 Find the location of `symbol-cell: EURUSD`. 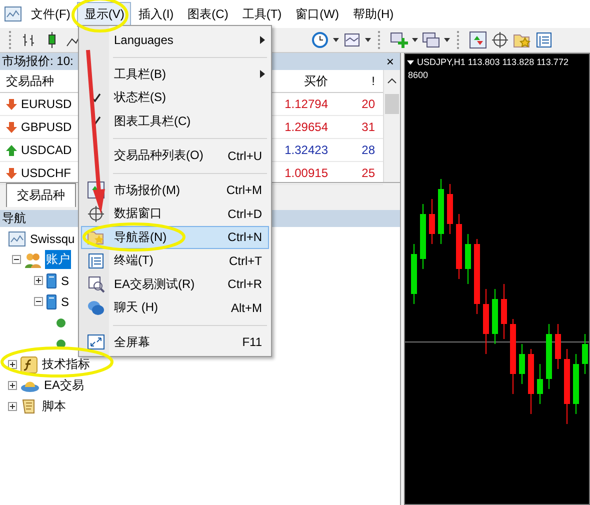

symbol-cell: EURUSD is located at coordinates (46, 104).